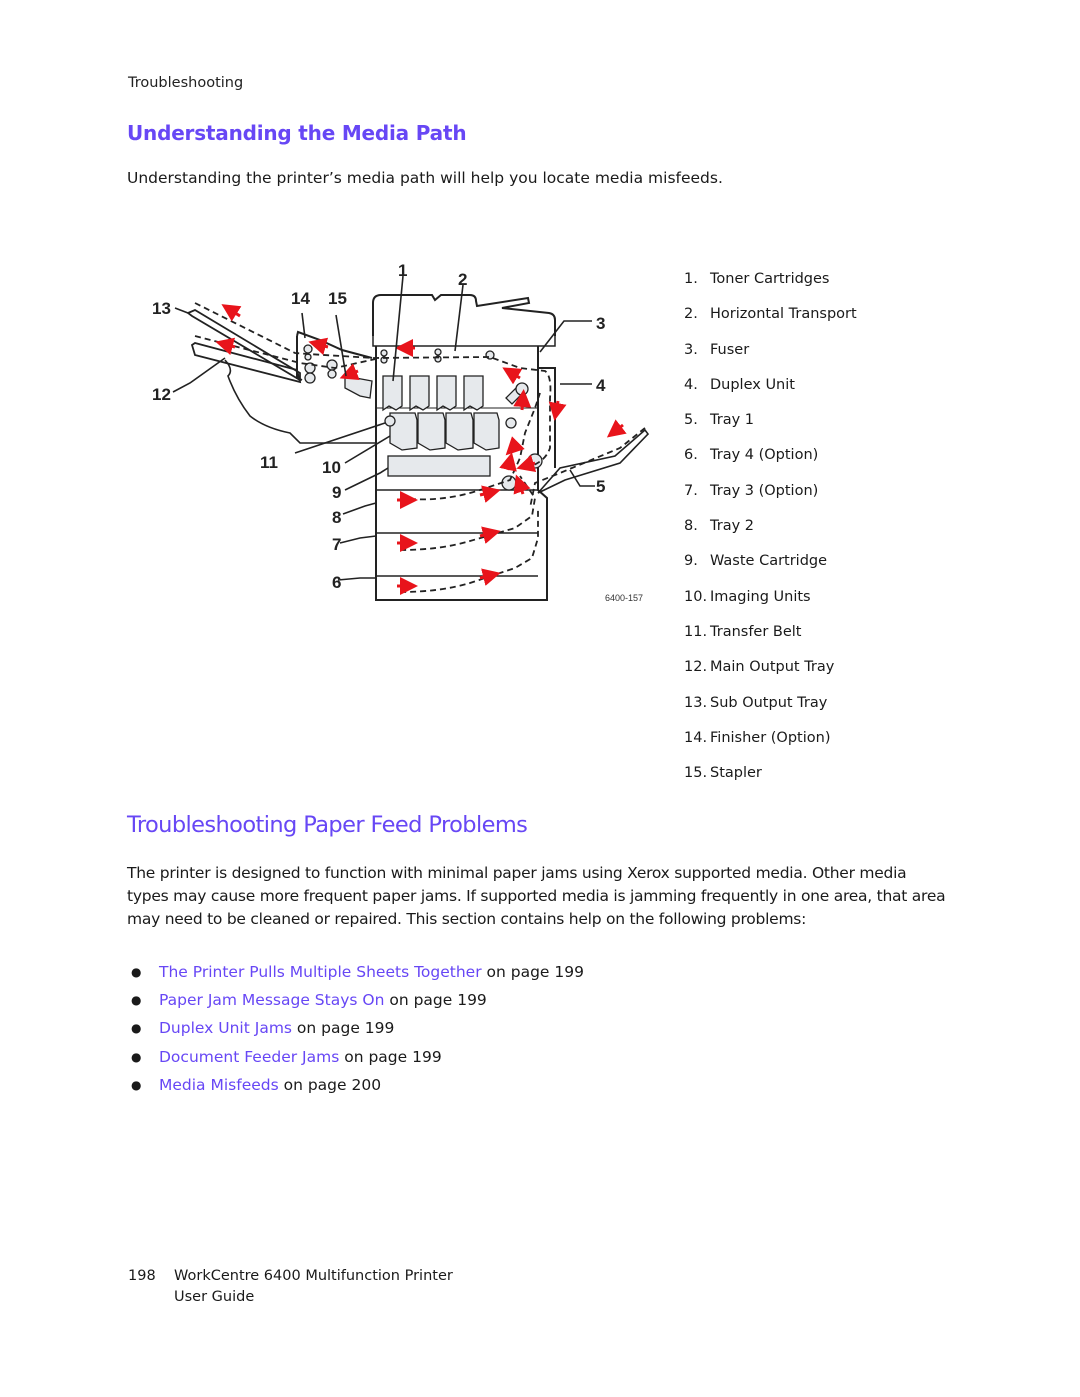  I want to click on belt-roller-right, so click(511, 423).